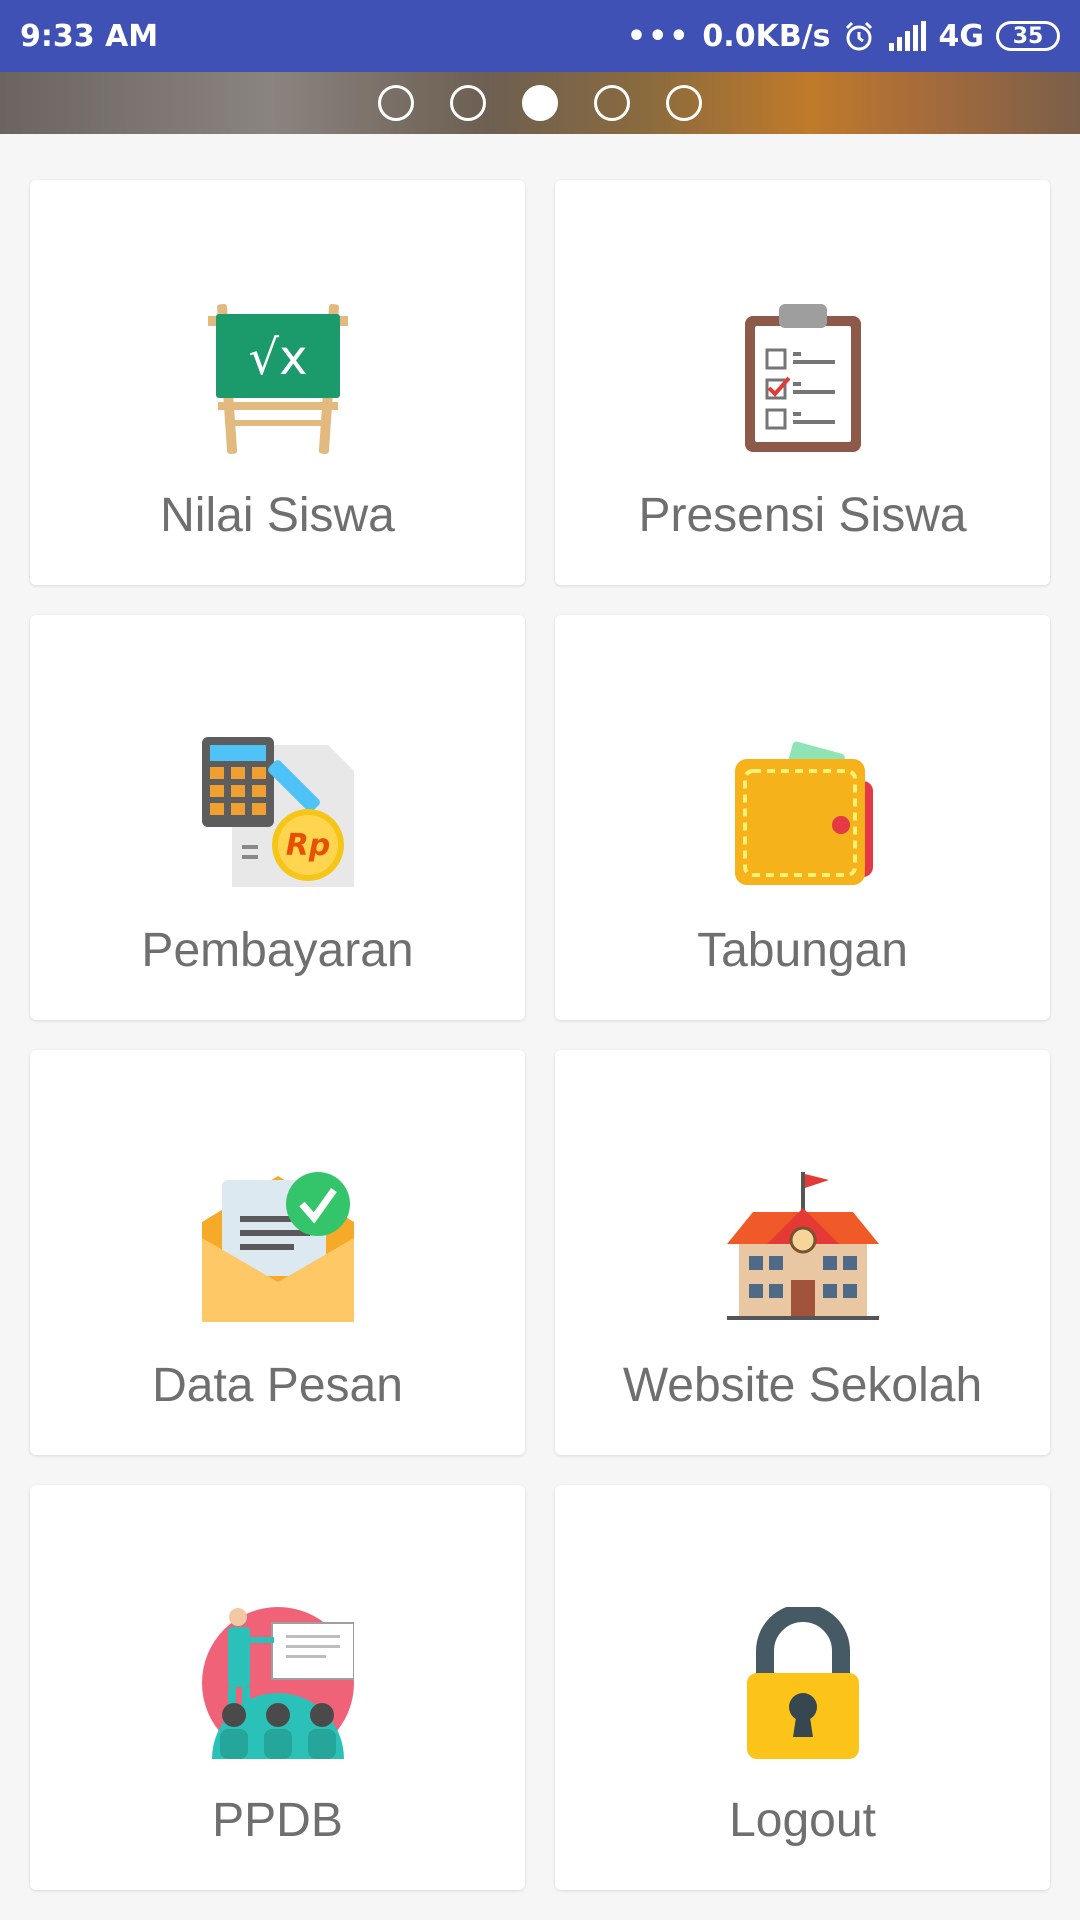  What do you see at coordinates (540, 36) in the screenshot?
I see `status-bar: 9:33 AM ••• 0.0KB/s 4G 35` at bounding box center [540, 36].